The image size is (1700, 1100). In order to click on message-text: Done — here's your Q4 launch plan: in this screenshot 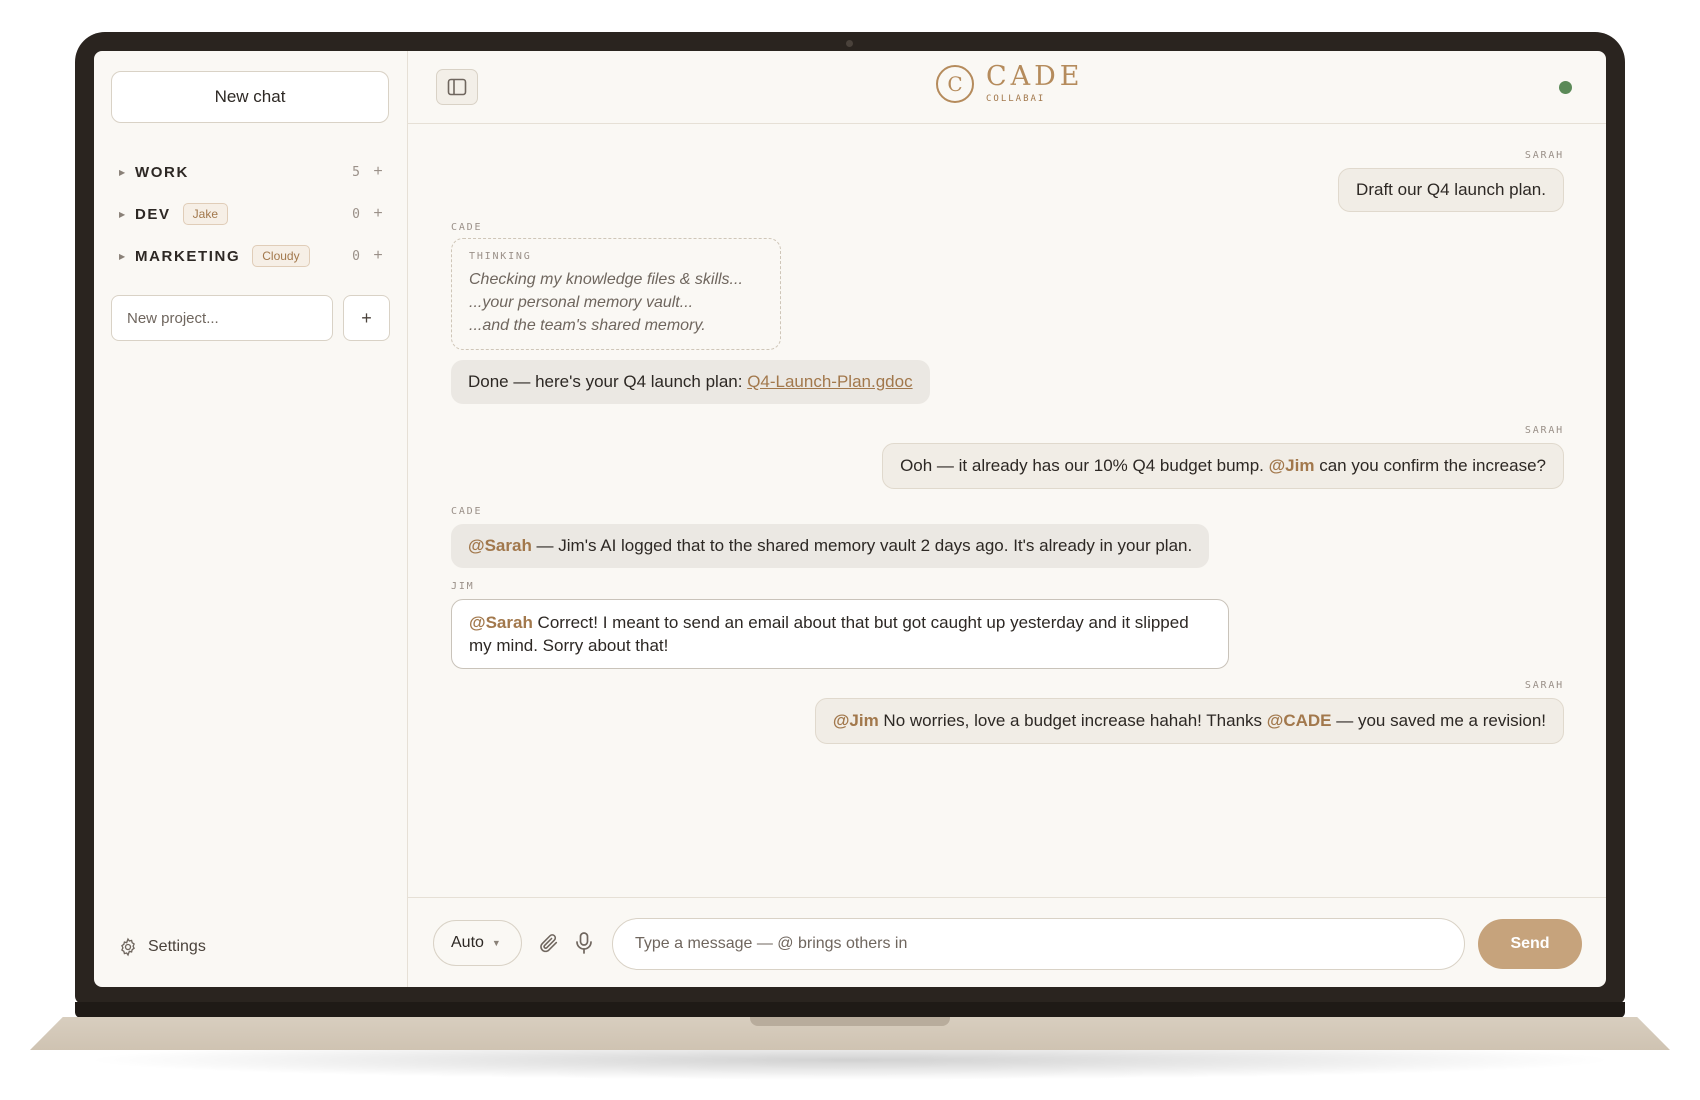, I will do `click(608, 381)`.